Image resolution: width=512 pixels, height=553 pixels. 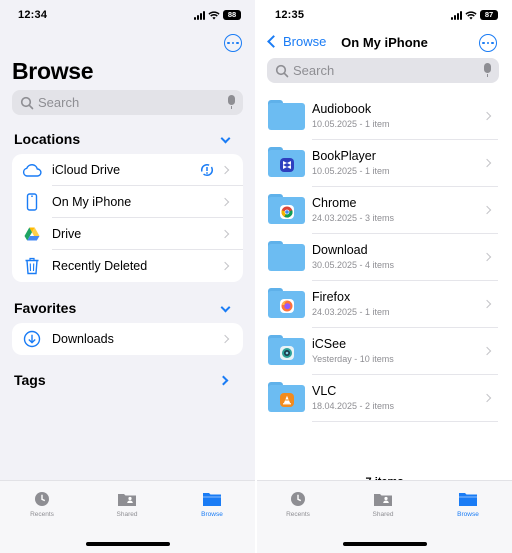 What do you see at coordinates (127, 170) in the screenshot?
I see `location-icloud-drive: iCloud Drive` at bounding box center [127, 170].